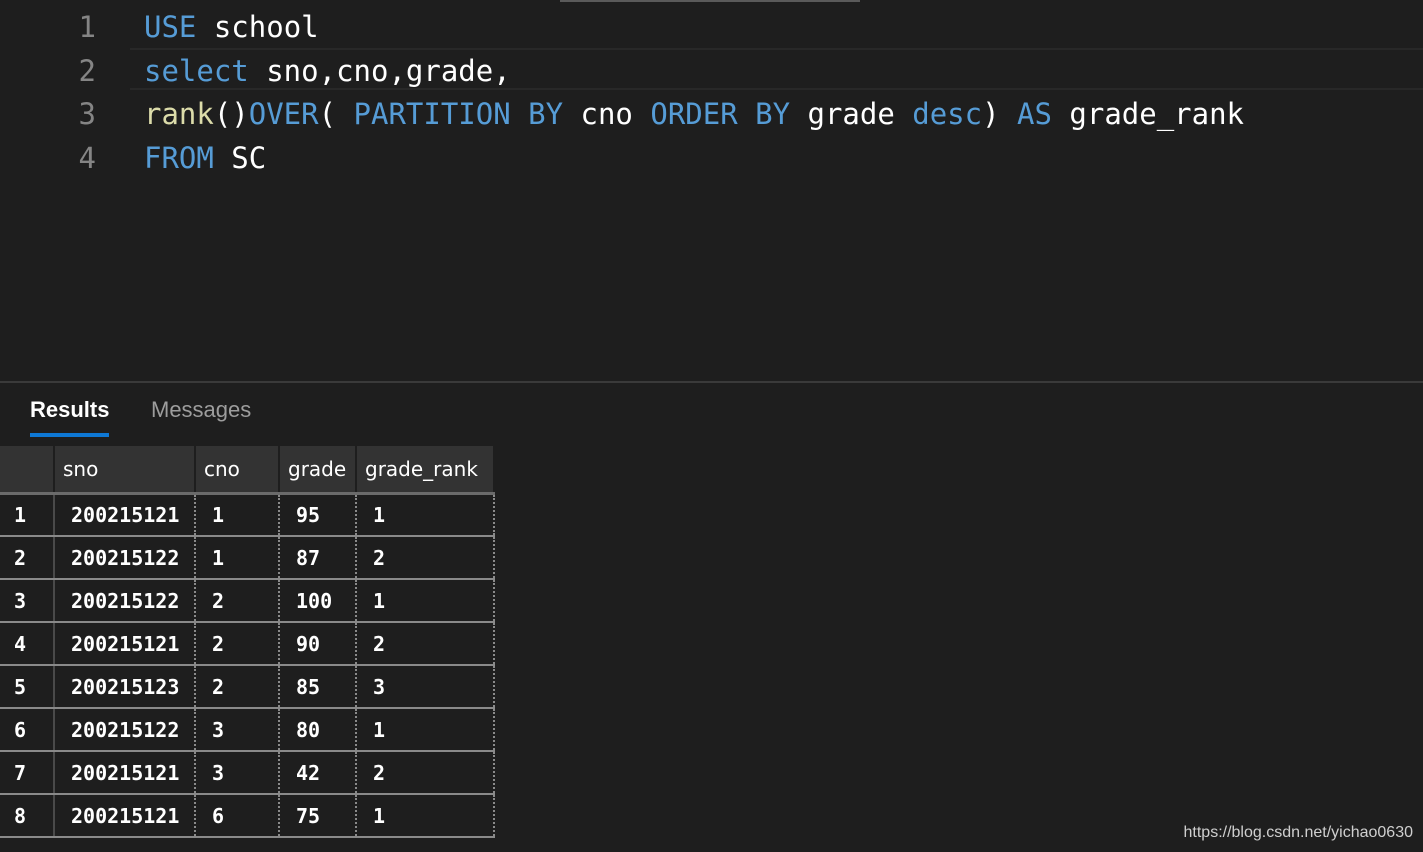  What do you see at coordinates (711, 27) in the screenshot?
I see `code-line: 1 USE school` at bounding box center [711, 27].